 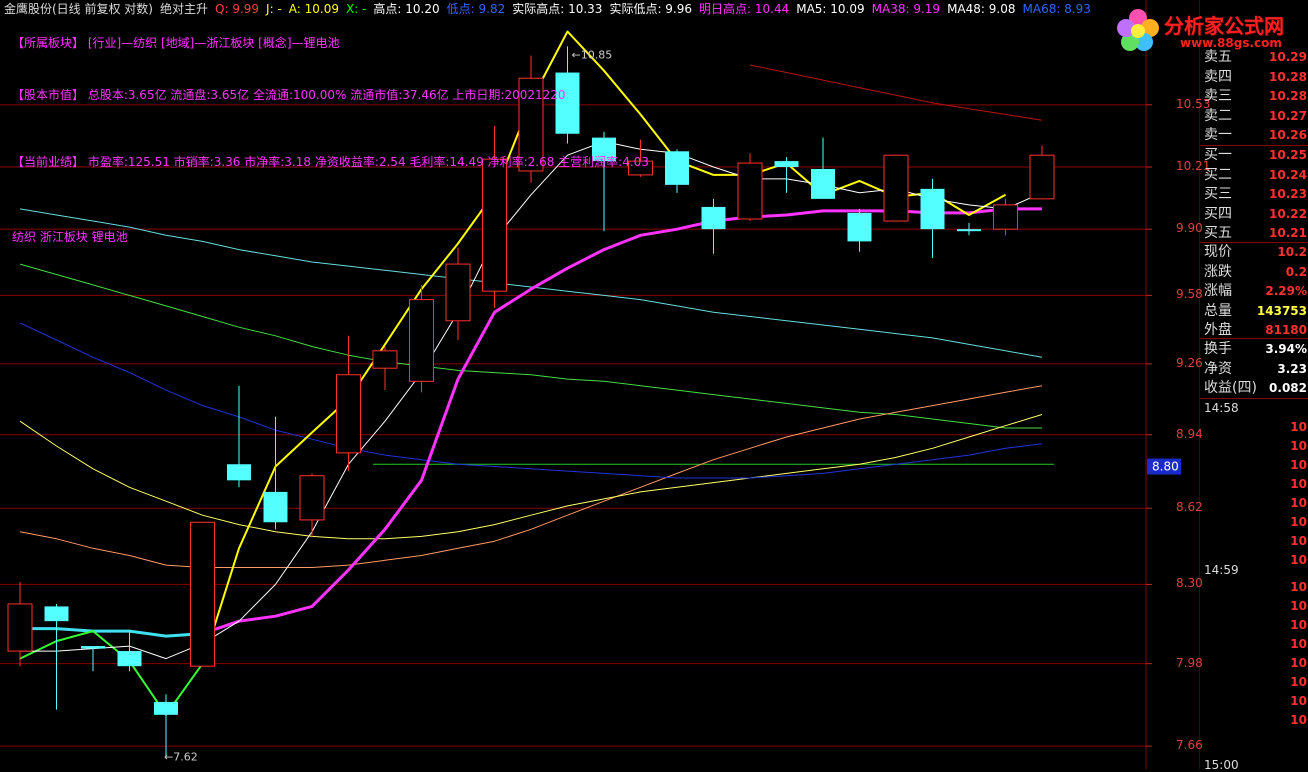 I want to click on bid-row: 买五 10.21, so click(x=1254, y=233).